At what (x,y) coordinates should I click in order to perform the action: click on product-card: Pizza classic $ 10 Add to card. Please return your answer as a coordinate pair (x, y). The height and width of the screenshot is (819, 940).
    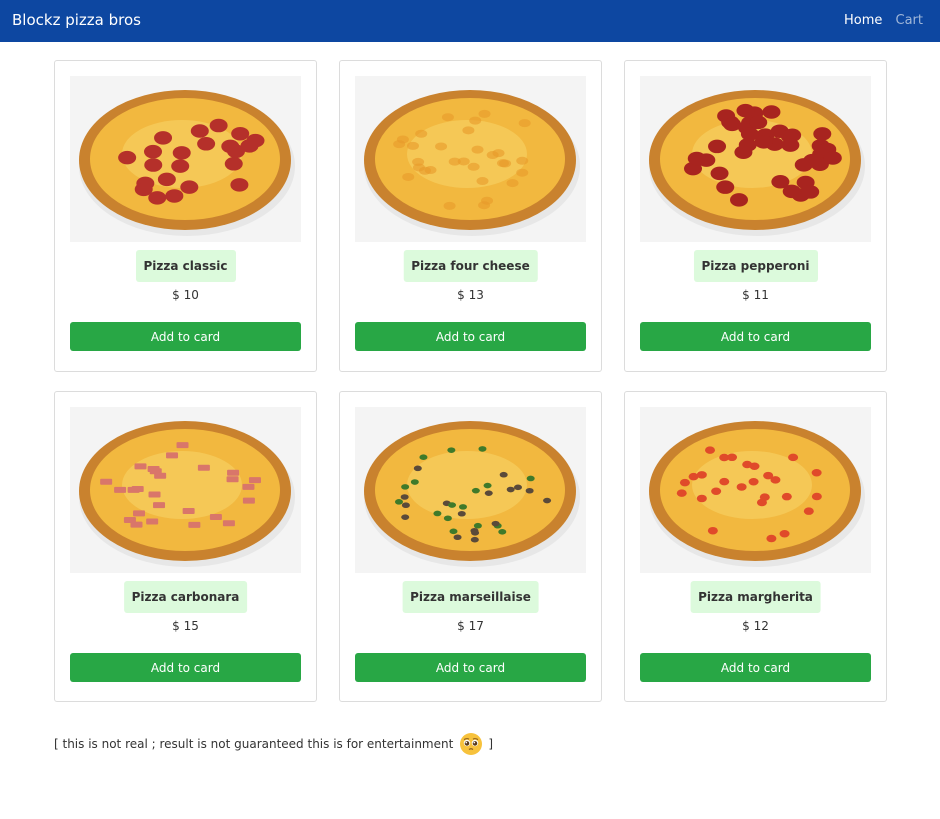
    Looking at the image, I should click on (185, 216).